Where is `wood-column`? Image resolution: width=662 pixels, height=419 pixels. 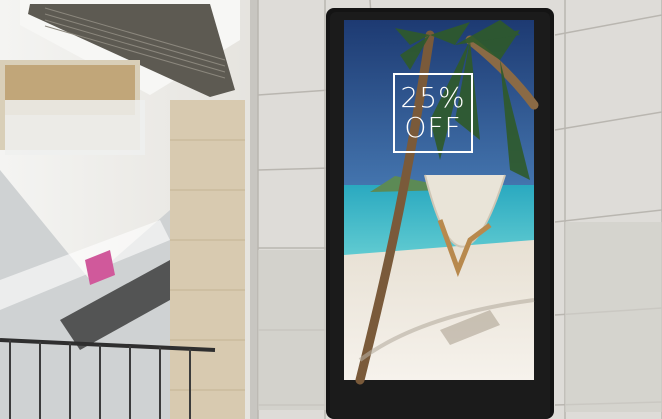
wood-column is located at coordinates (207, 259).